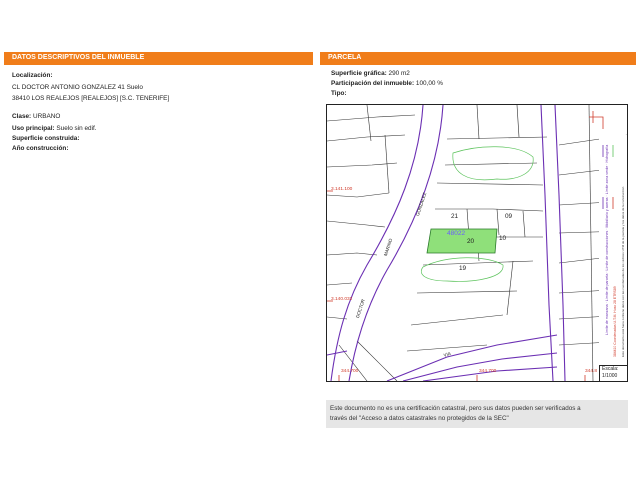 The height and width of the screenshot is (480, 640). I want to click on legend-item-zona-verde: Límite zona verde, so click(607, 180).